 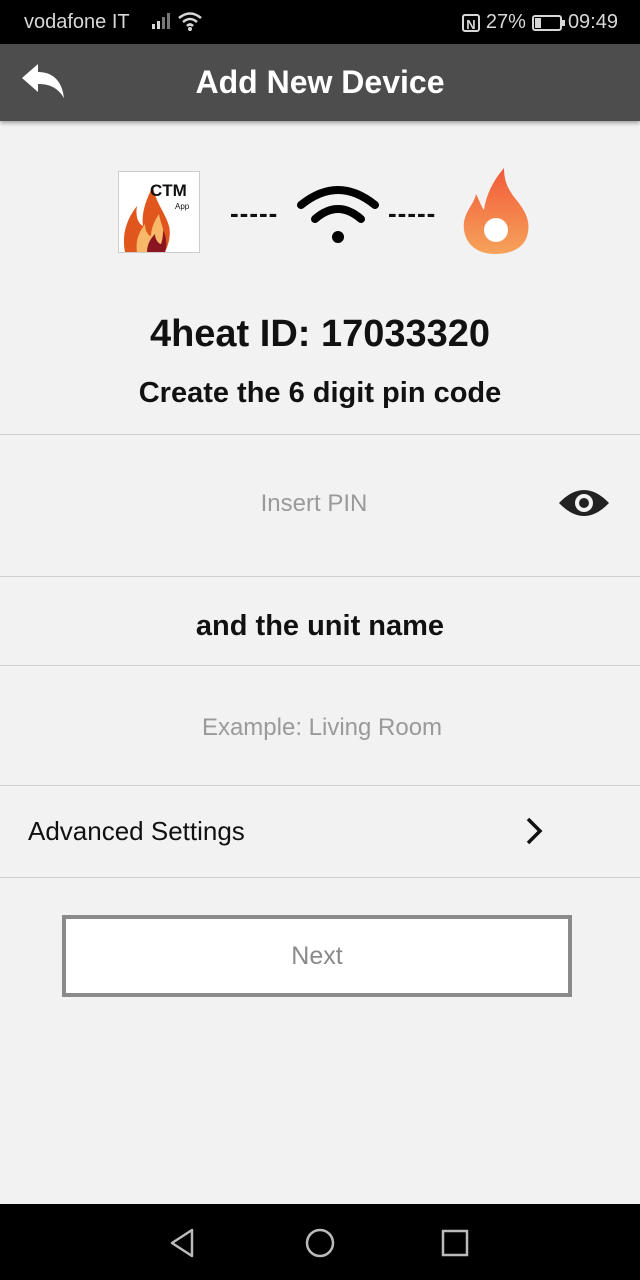 I want to click on status-right: N 27% 09:49, so click(x=539, y=22).